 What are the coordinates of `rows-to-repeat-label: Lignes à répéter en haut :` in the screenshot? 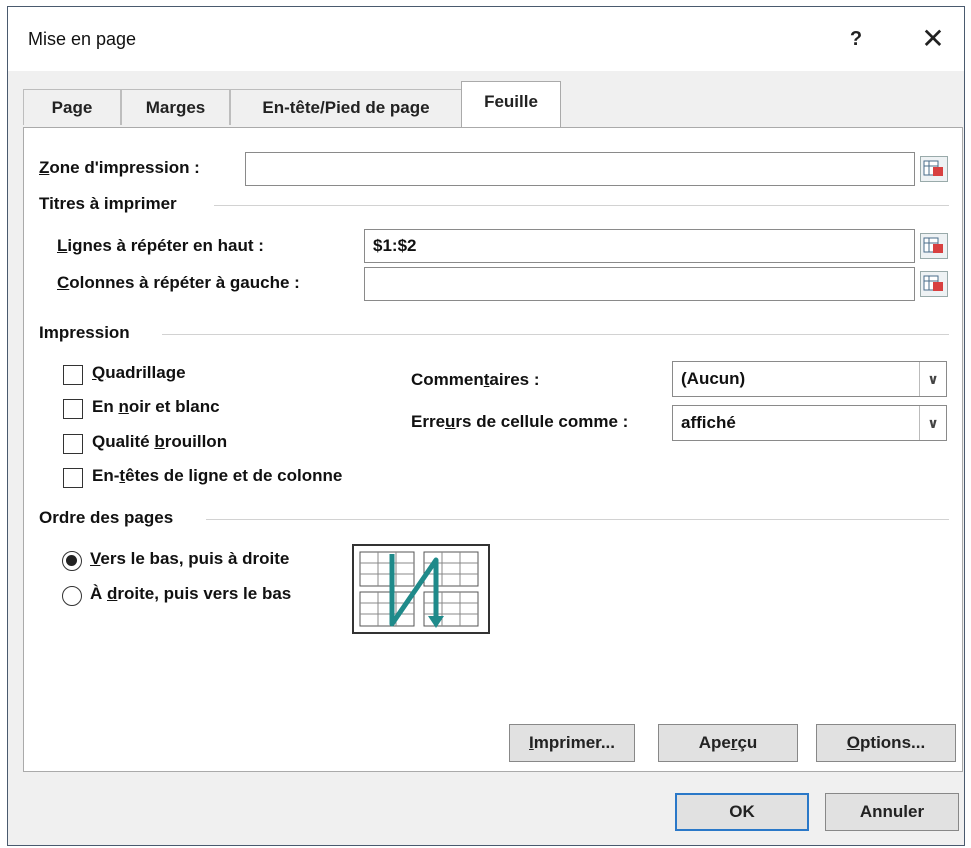 It's located at (160, 245).